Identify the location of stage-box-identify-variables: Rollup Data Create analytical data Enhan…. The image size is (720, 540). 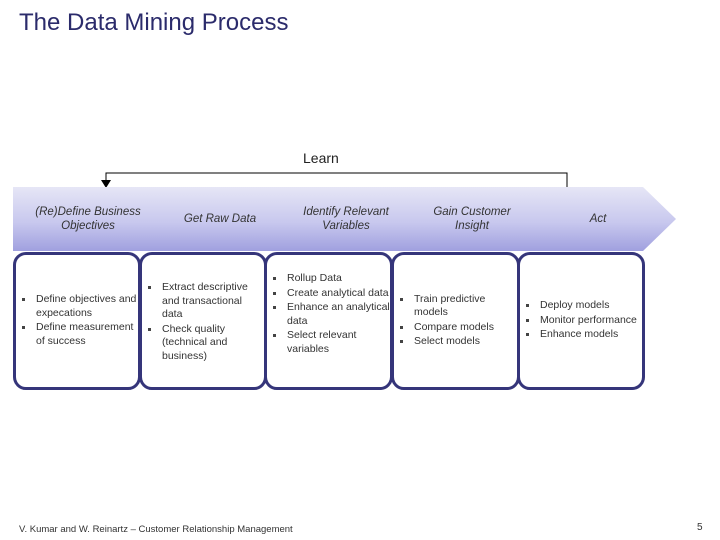
(328, 321).